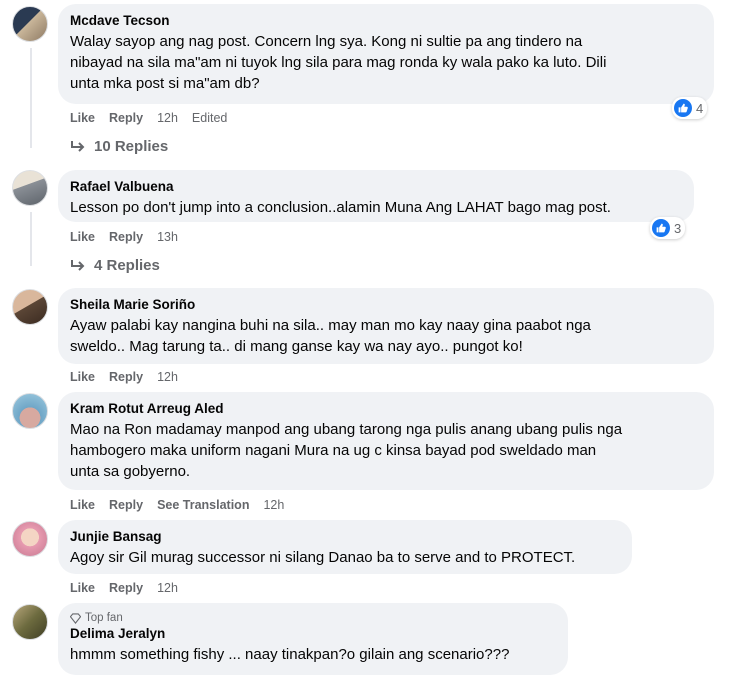 The width and height of the screenshot is (750, 675). Describe the element at coordinates (386, 408) in the screenshot. I see `comment-author: Kram Rotut Arreug Aled` at that location.